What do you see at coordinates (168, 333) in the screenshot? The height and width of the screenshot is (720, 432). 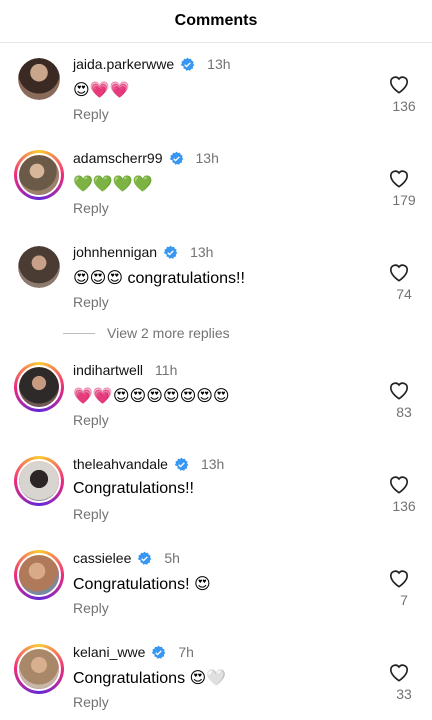 I see `view-more-replies-label: View 2 more replies` at bounding box center [168, 333].